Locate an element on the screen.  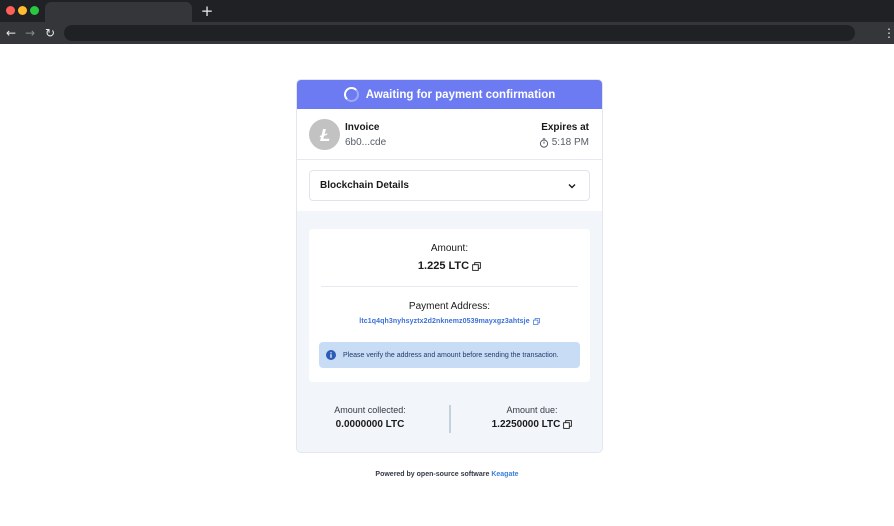
info-icon is located at coordinates (331, 355).